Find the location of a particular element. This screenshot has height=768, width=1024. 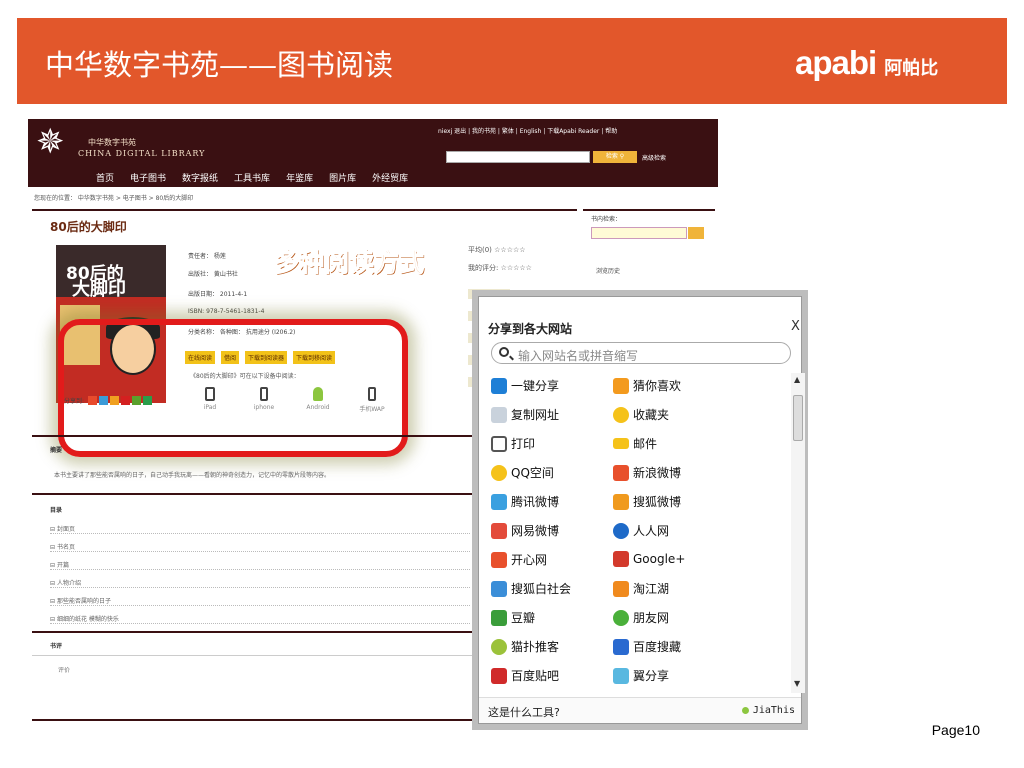

star-icon is located at coordinates (621, 414).